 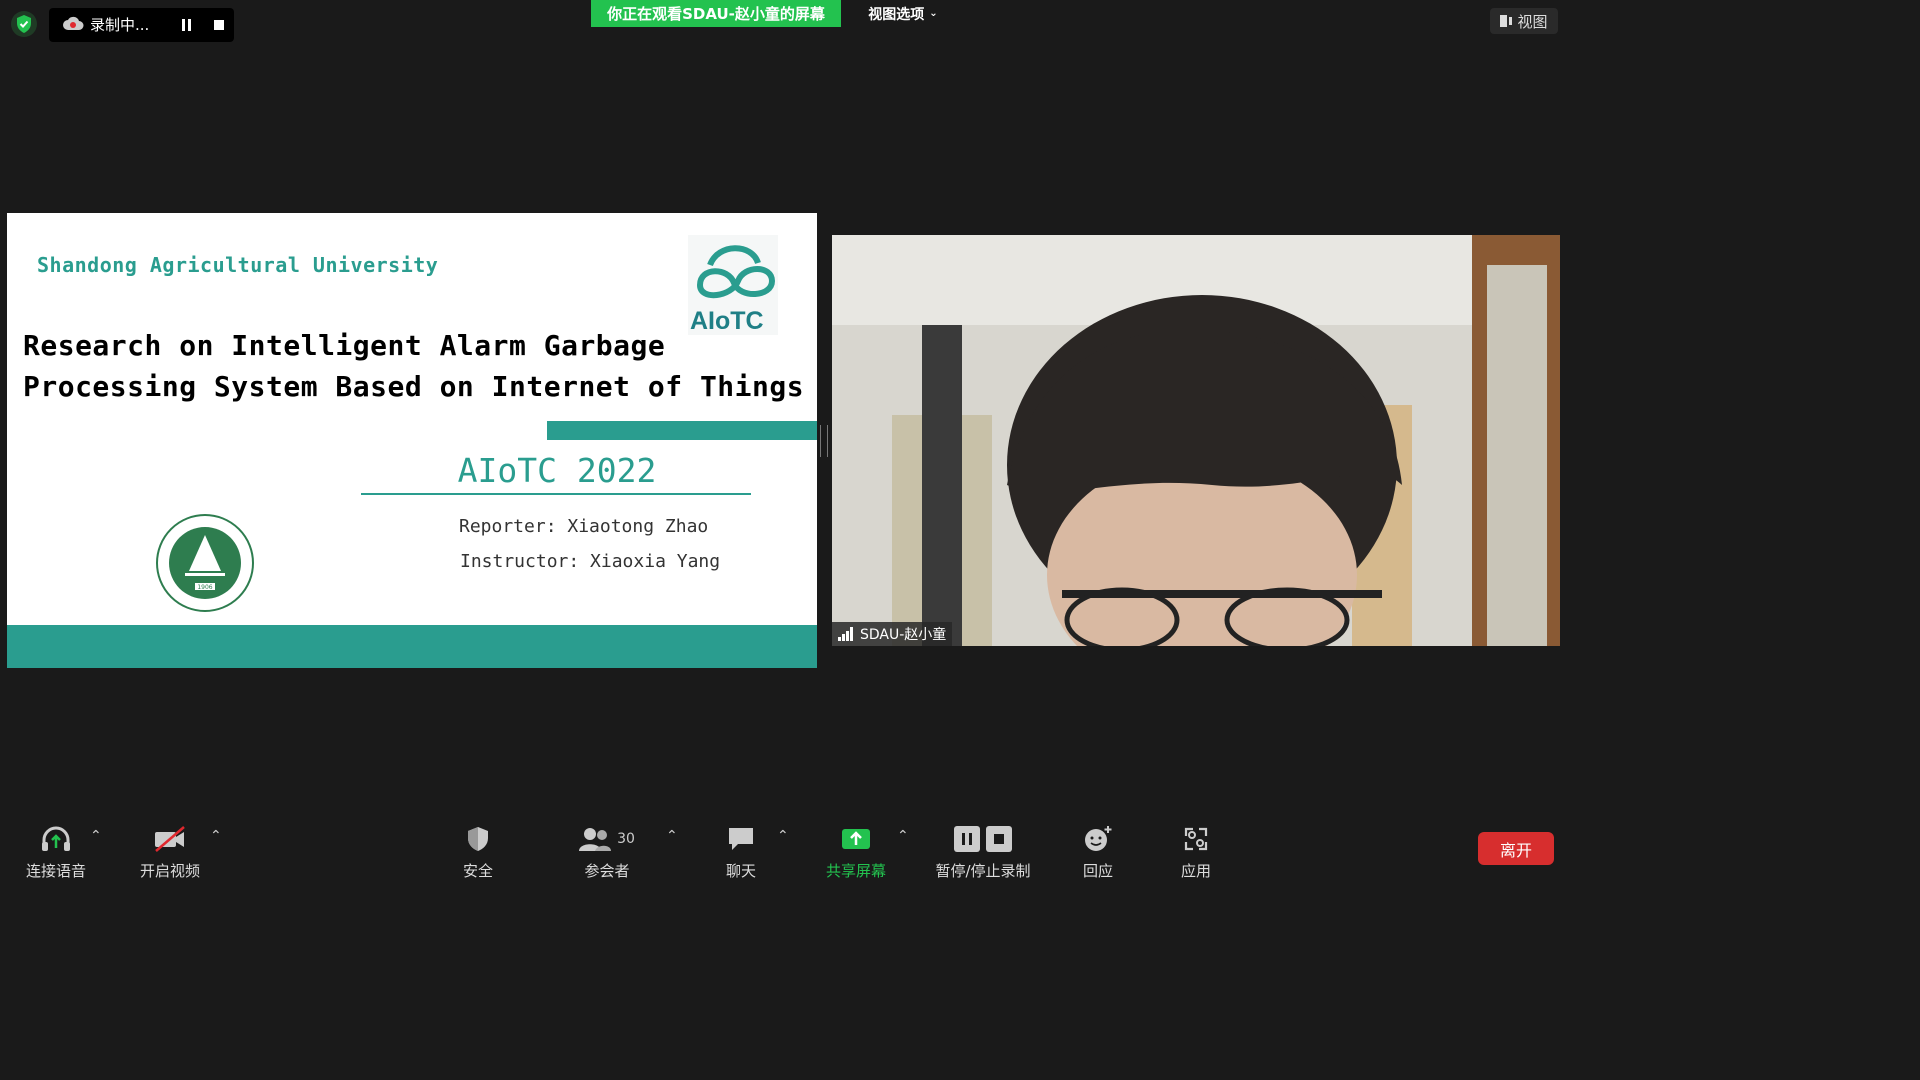 What do you see at coordinates (170, 839) in the screenshot?
I see `video-off-icon` at bounding box center [170, 839].